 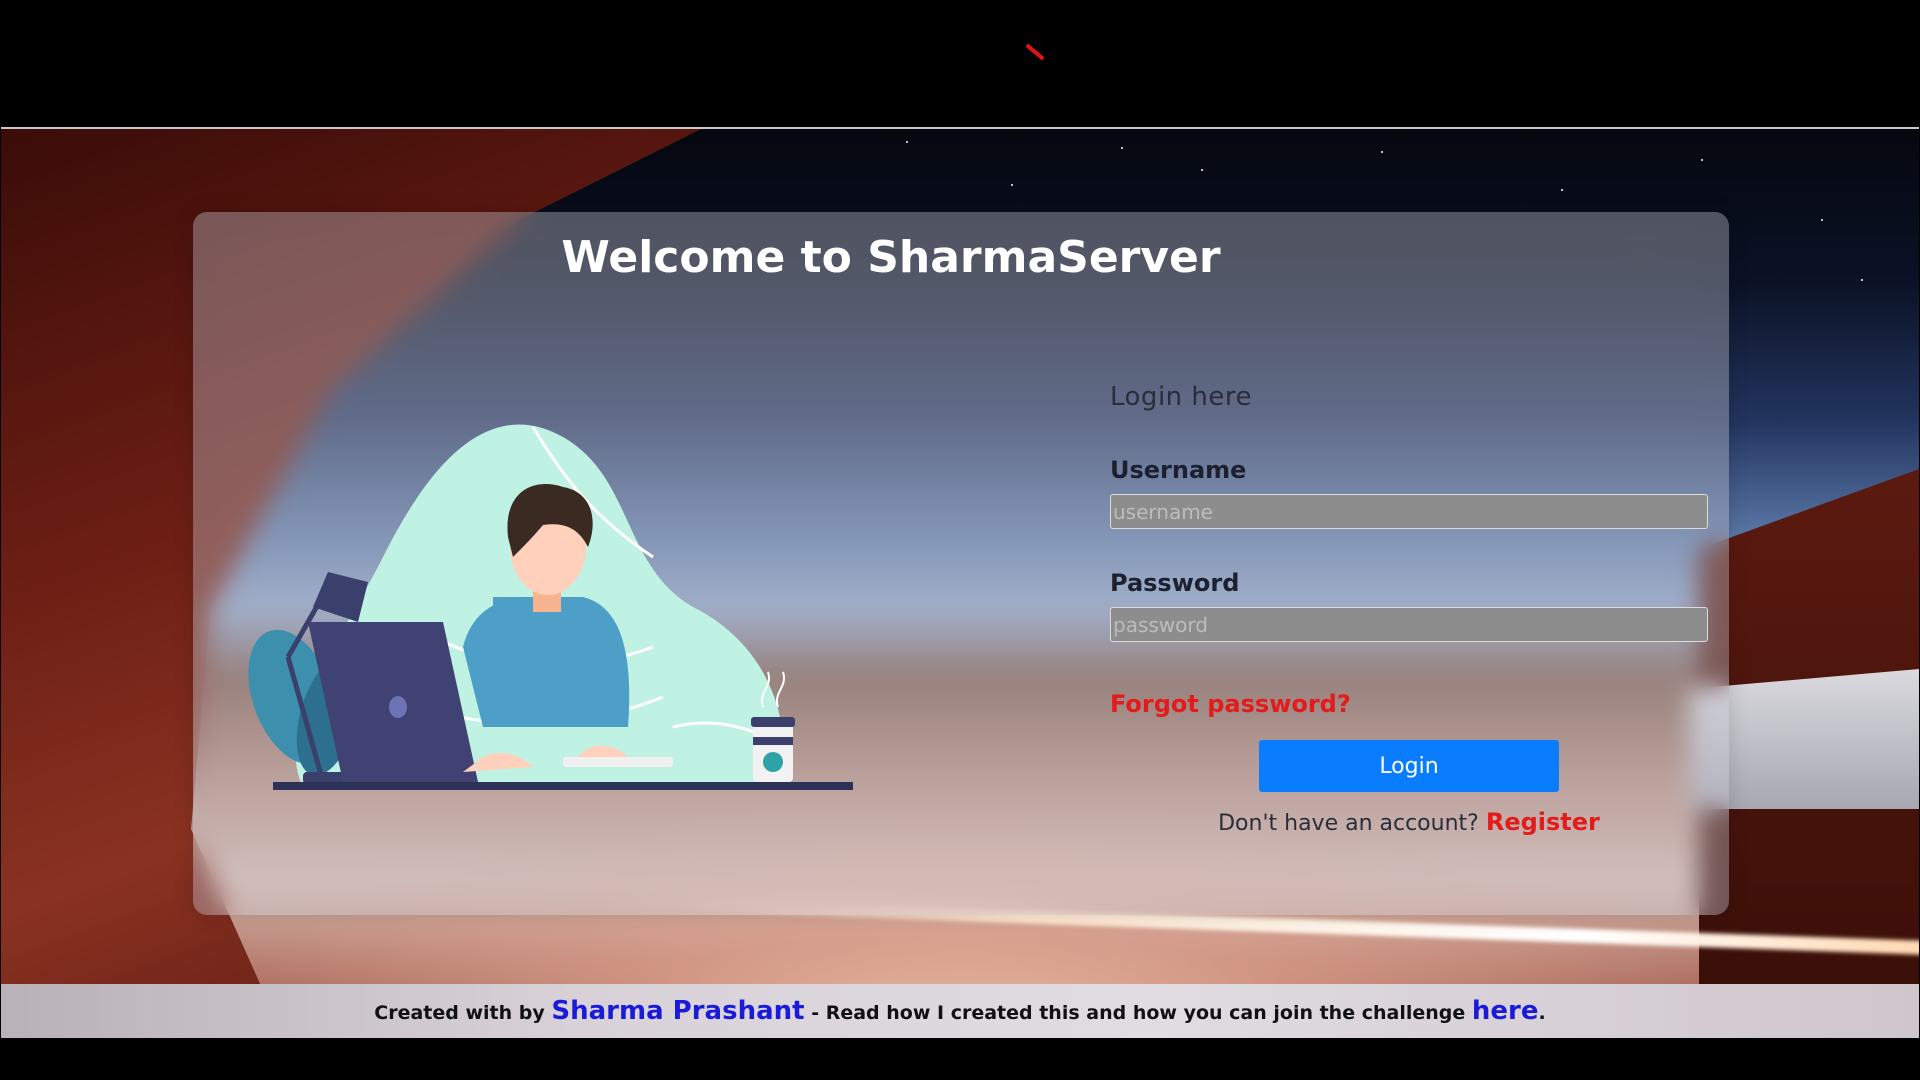 I want to click on bottom-bar, so click(x=960, y=1059).